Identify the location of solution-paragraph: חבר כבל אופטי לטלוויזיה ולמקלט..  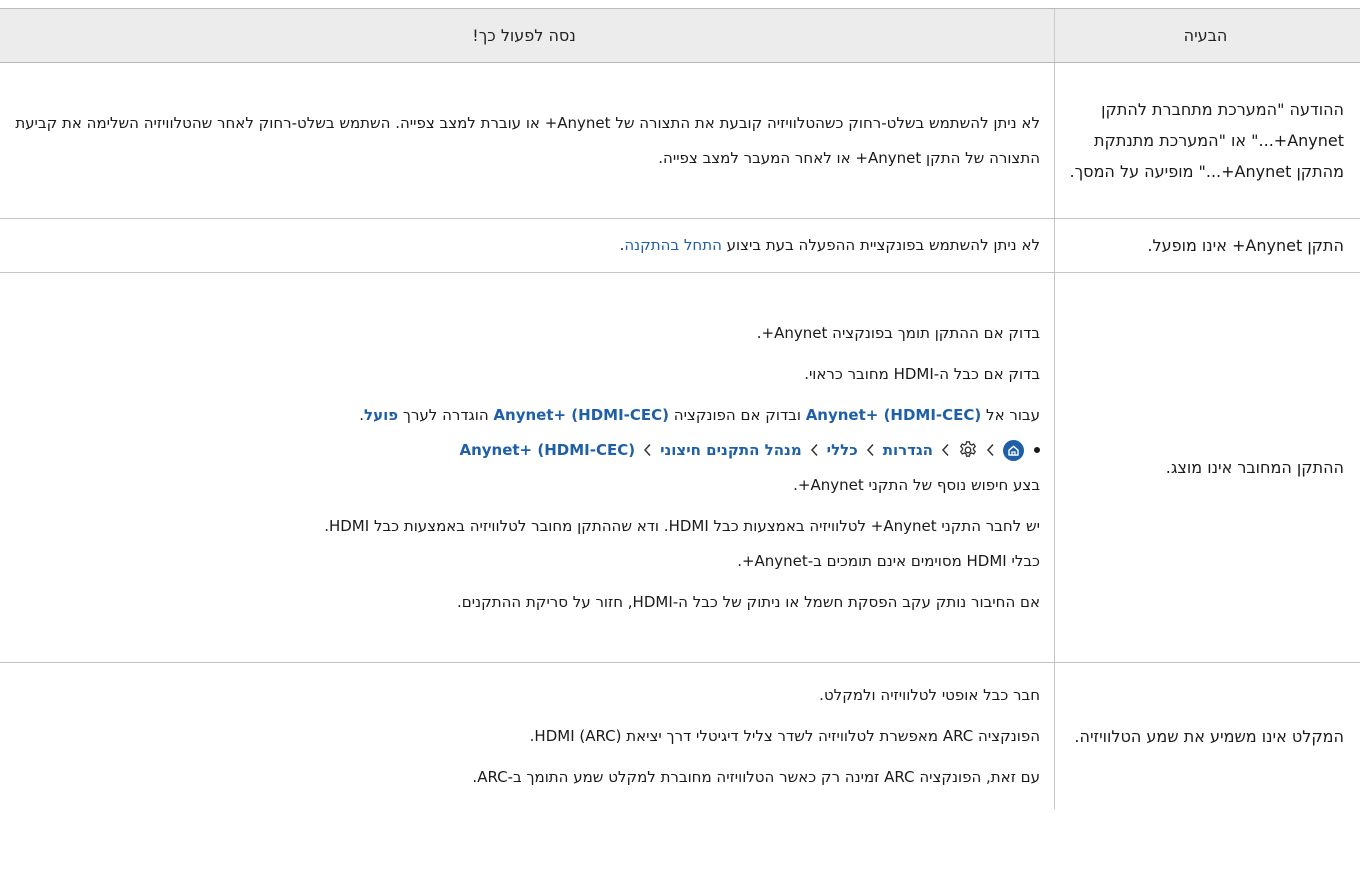
(929, 694).